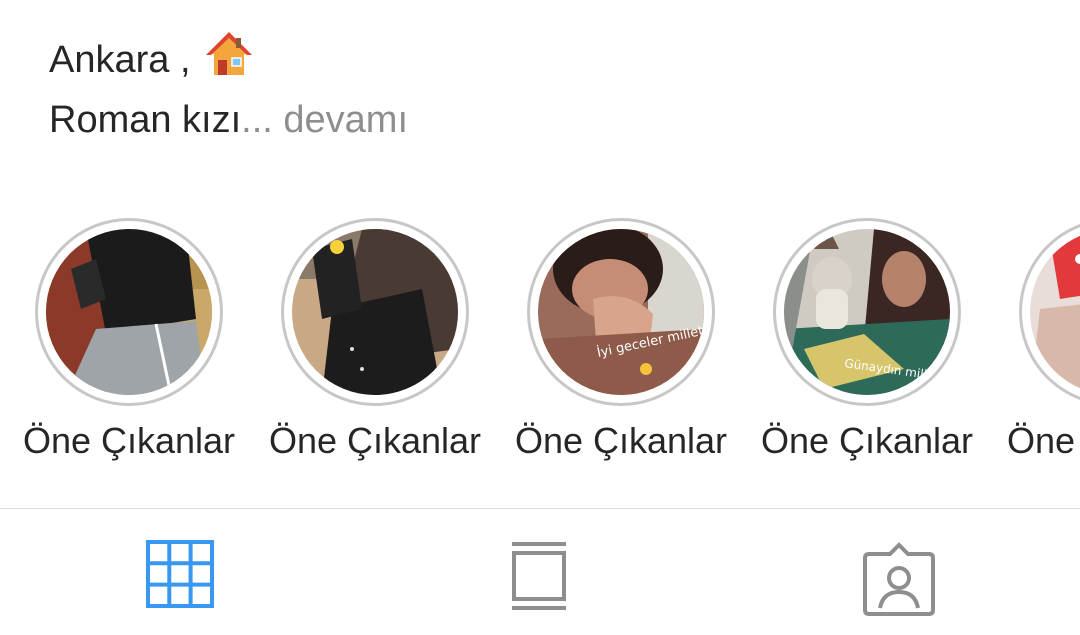 The height and width of the screenshot is (635, 1080). I want to click on highlight-ring: Günaydın millet, so click(867, 312).